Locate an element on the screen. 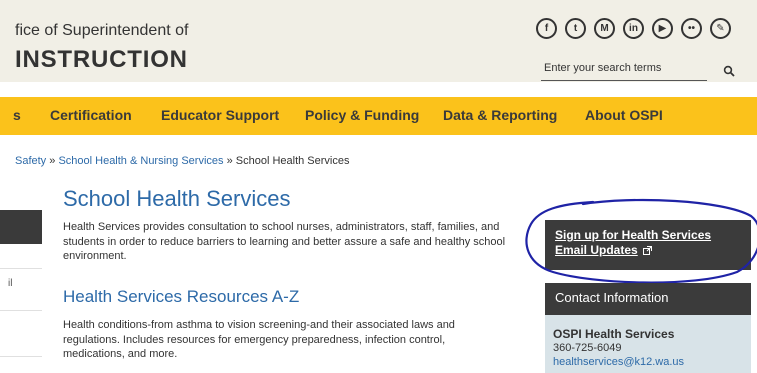 The image size is (757, 373). nav-item-data-reporting: Data & Reporting is located at coordinates (500, 115).